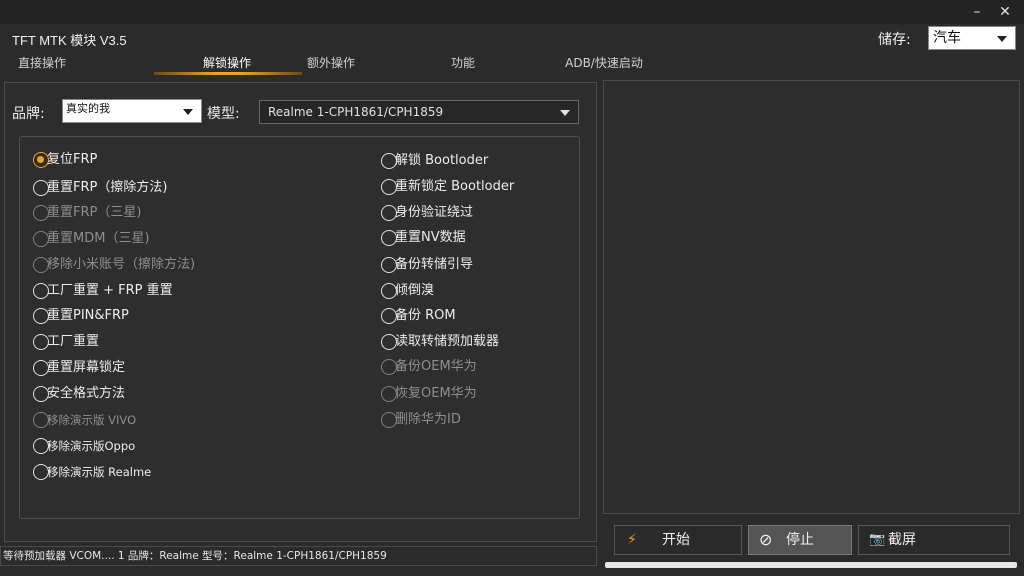 The height and width of the screenshot is (576, 1024). I want to click on active-tab-indicator, so click(228, 73).